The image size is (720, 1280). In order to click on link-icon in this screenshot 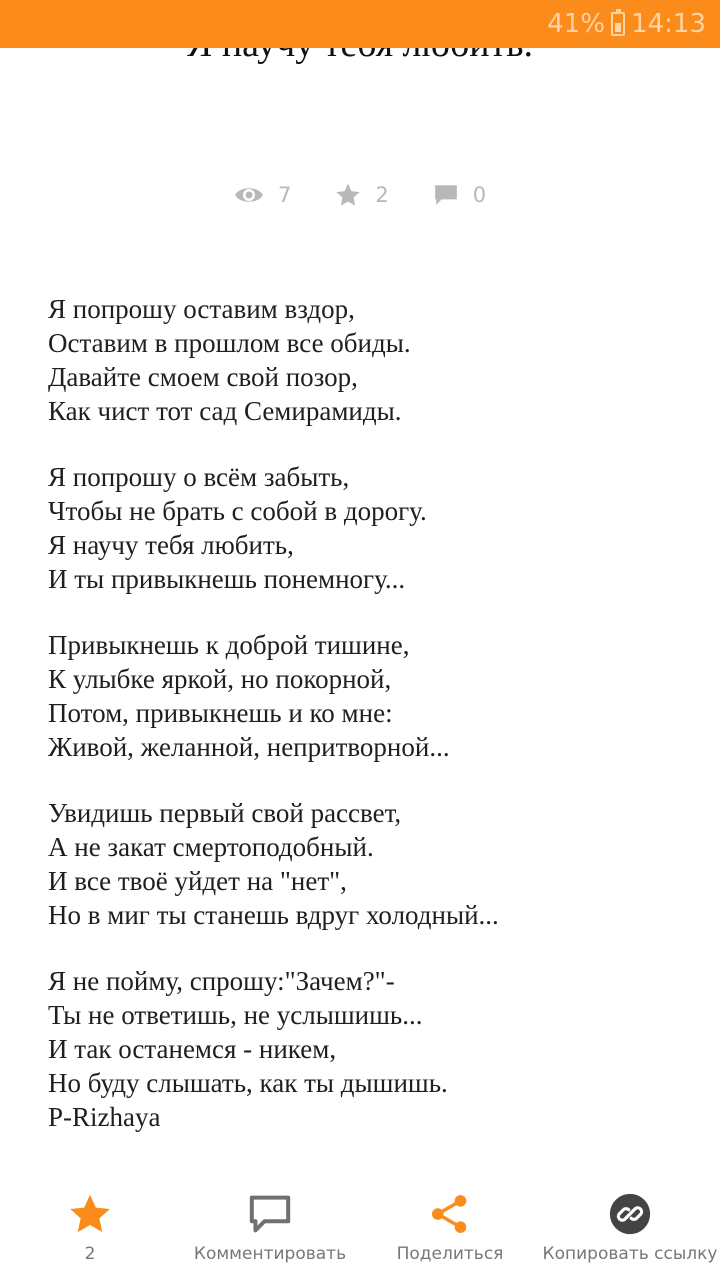, I will do `click(630, 1214)`.